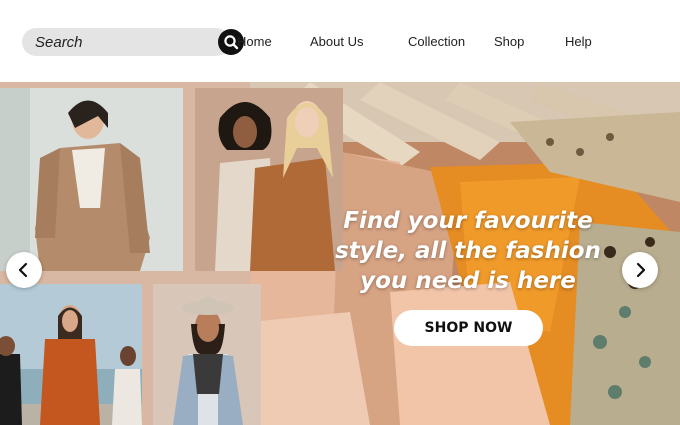 The width and height of the screenshot is (680, 425). I want to click on carousel-prev-button, so click(24, 270).